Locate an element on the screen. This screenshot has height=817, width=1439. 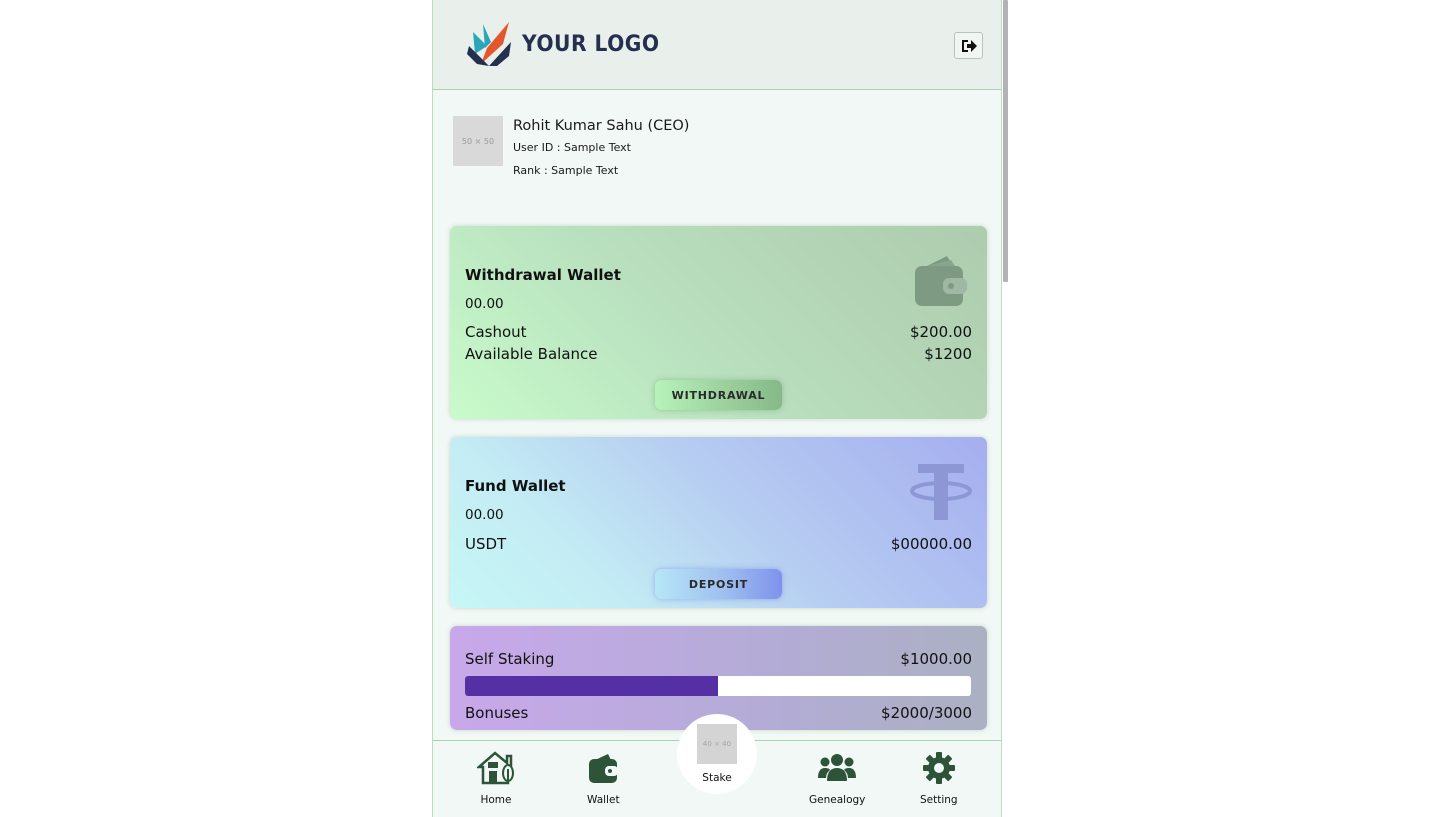
tether-icon is located at coordinates (941, 492).